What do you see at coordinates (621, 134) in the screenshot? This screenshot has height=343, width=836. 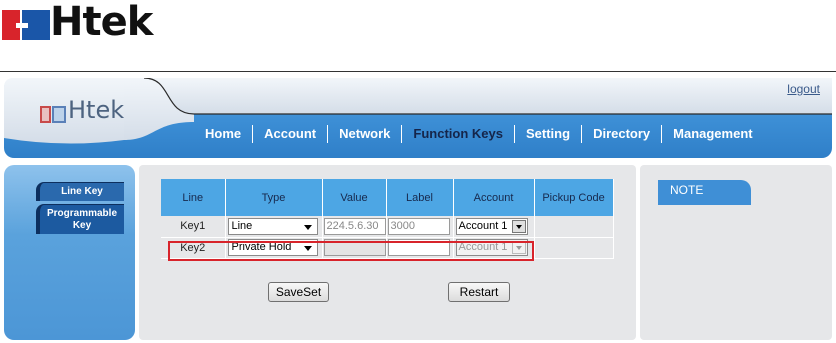 I see `nav-directory: Directory` at bounding box center [621, 134].